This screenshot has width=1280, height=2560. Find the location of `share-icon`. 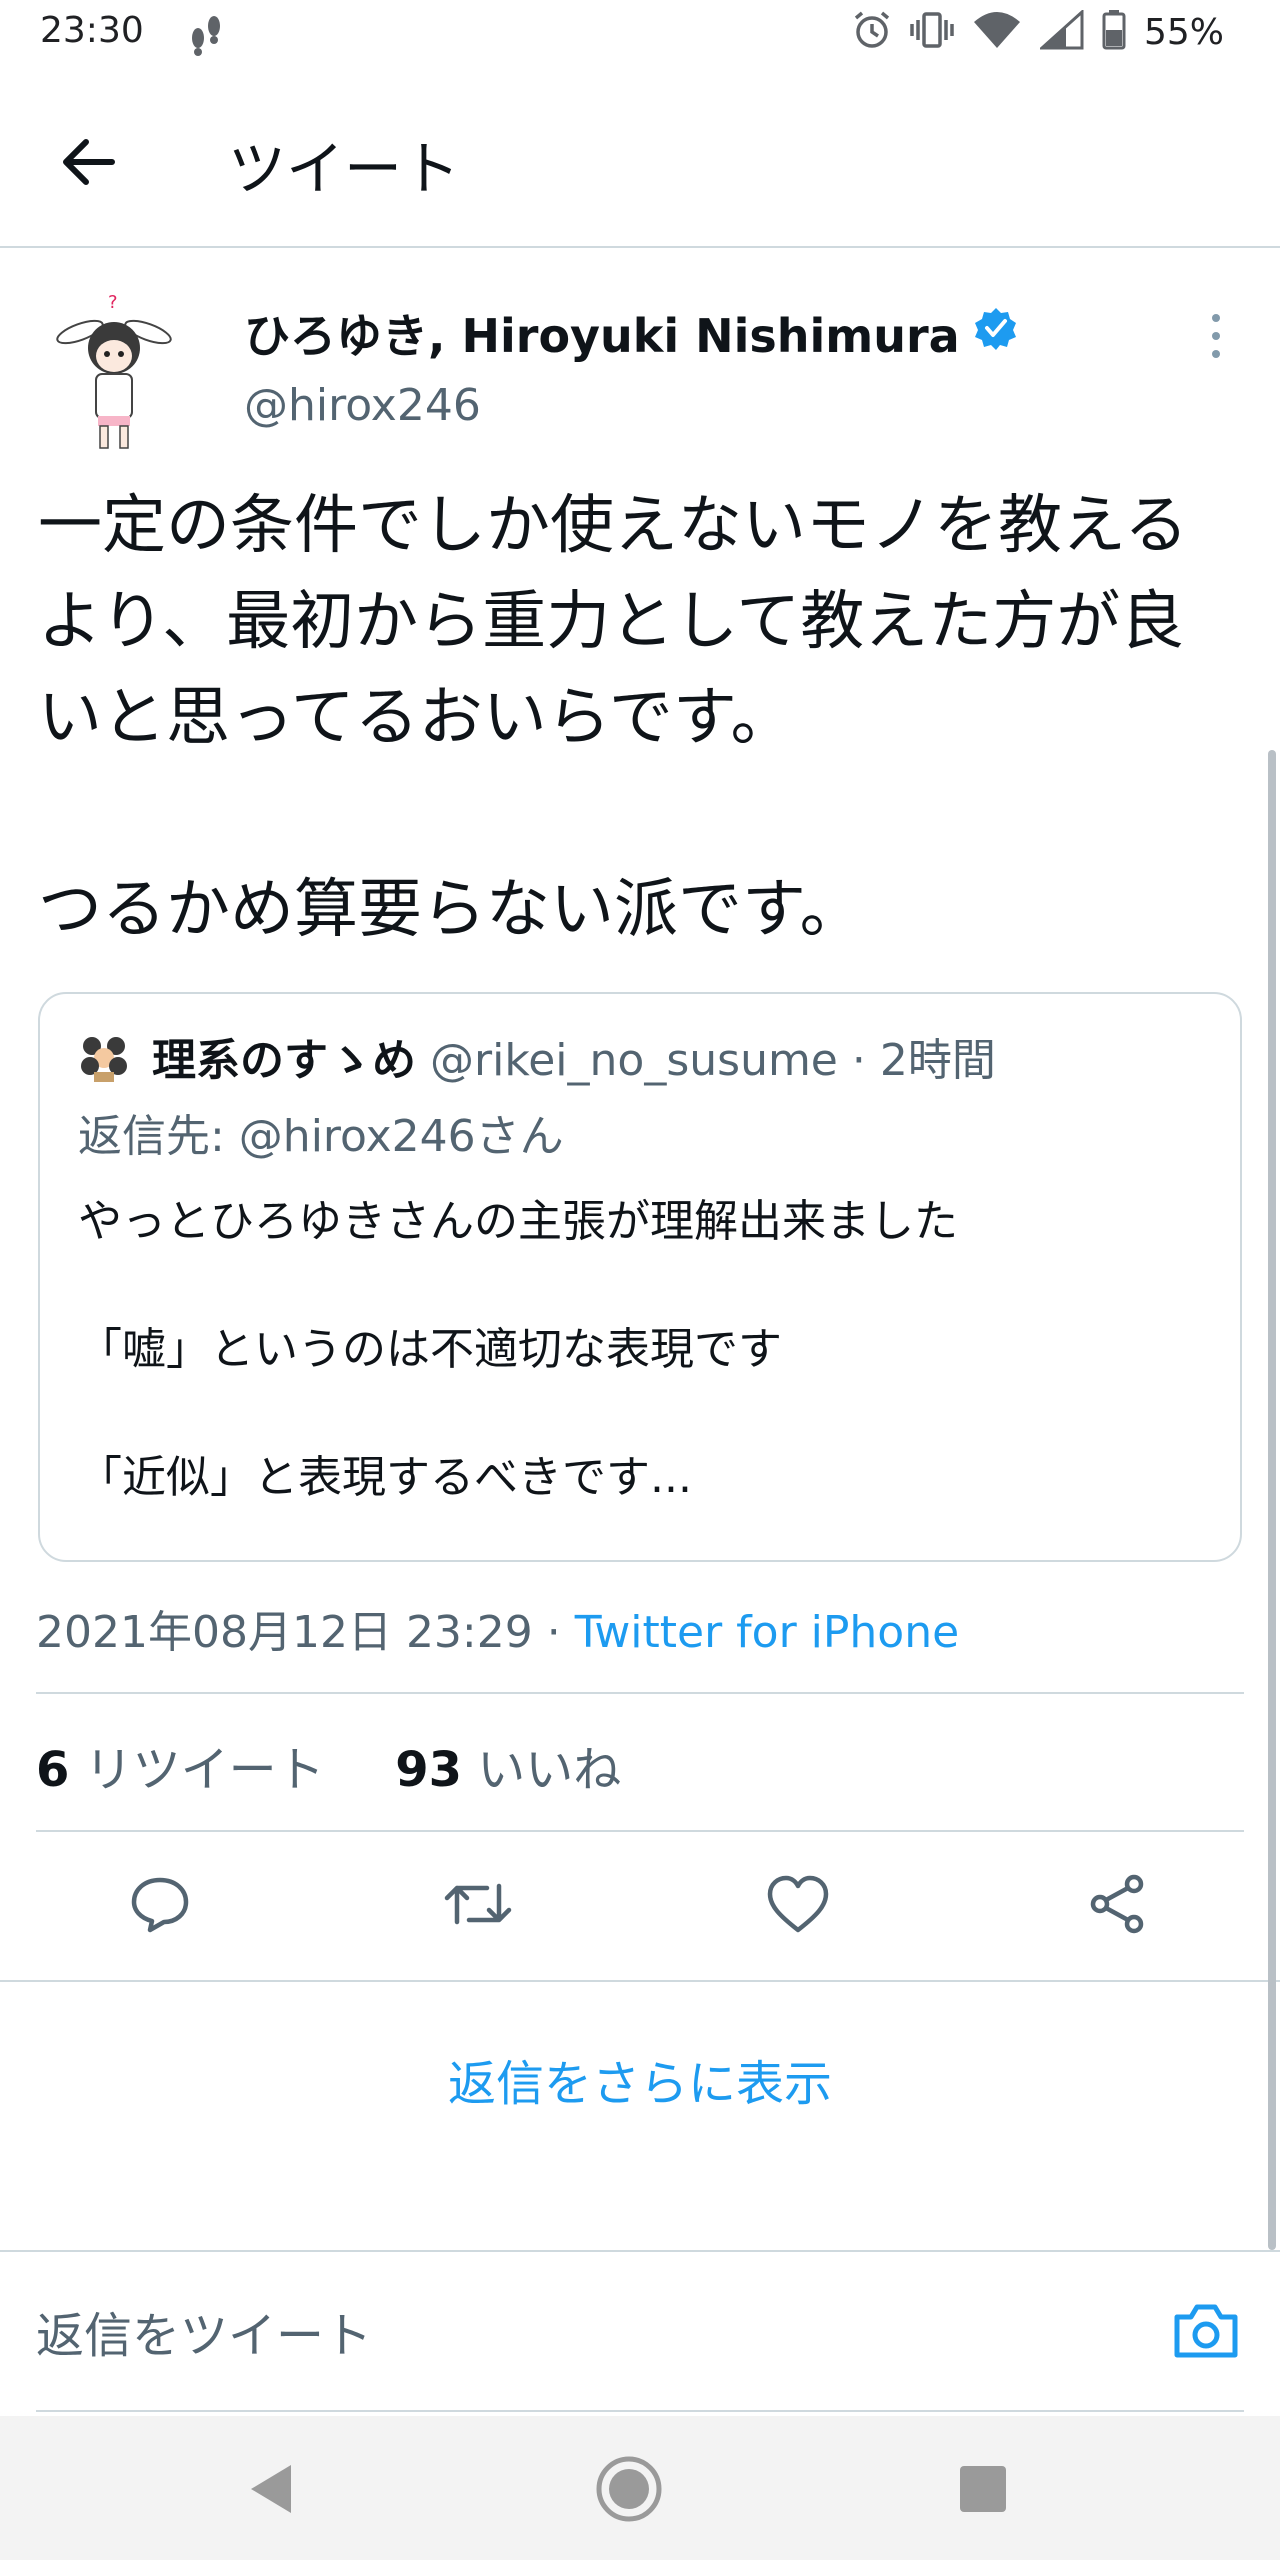

share-icon is located at coordinates (1118, 1906).